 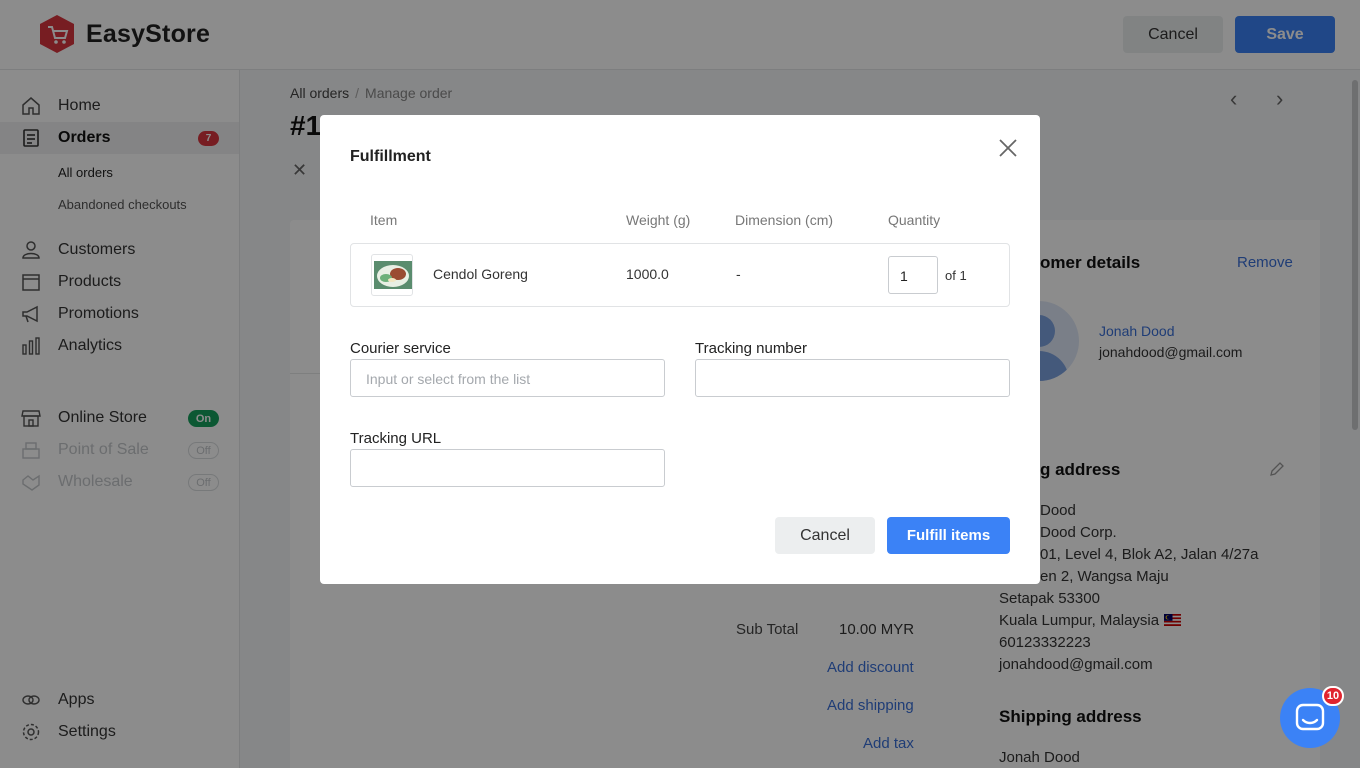 What do you see at coordinates (784, 220) in the screenshot?
I see `column-header-dimension: Dimension (cm)` at bounding box center [784, 220].